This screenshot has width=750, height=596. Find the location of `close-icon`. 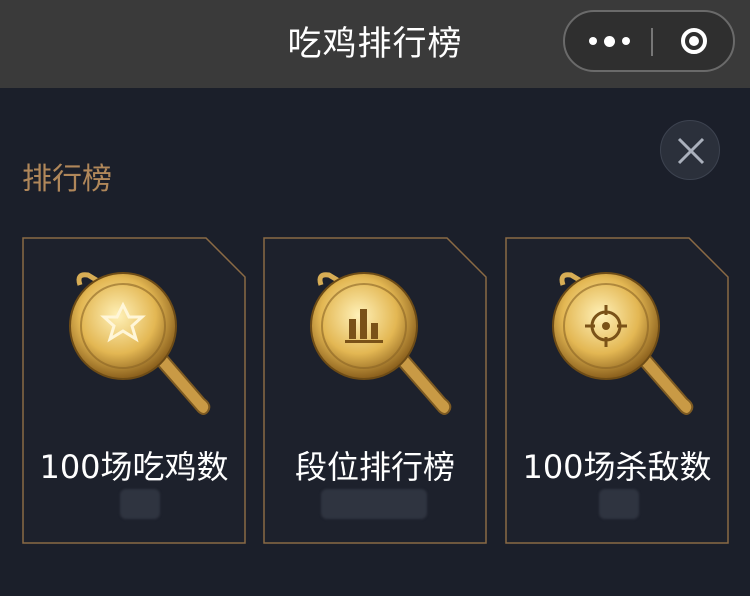

close-icon is located at coordinates (691, 151).